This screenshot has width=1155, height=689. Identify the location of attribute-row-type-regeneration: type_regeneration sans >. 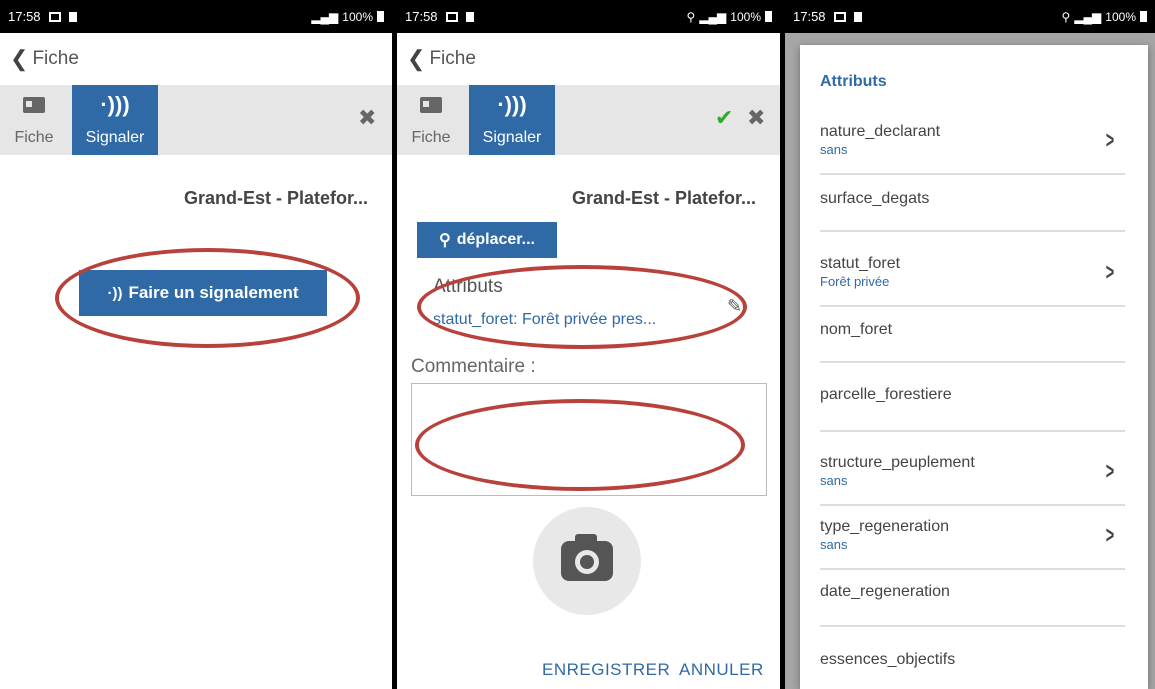
(972, 544).